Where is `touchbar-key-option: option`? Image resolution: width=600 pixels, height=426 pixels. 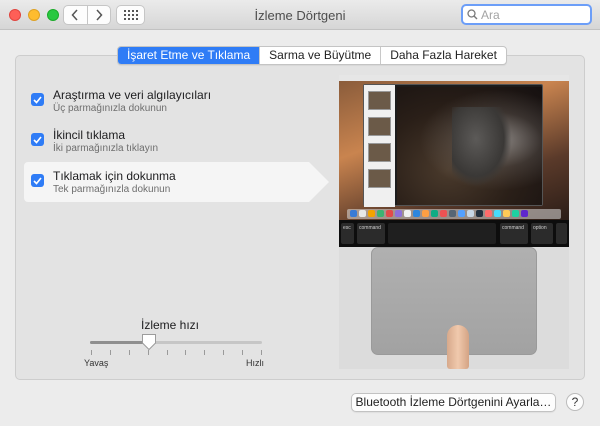
touchbar-key-option: option is located at coordinates (542, 233).